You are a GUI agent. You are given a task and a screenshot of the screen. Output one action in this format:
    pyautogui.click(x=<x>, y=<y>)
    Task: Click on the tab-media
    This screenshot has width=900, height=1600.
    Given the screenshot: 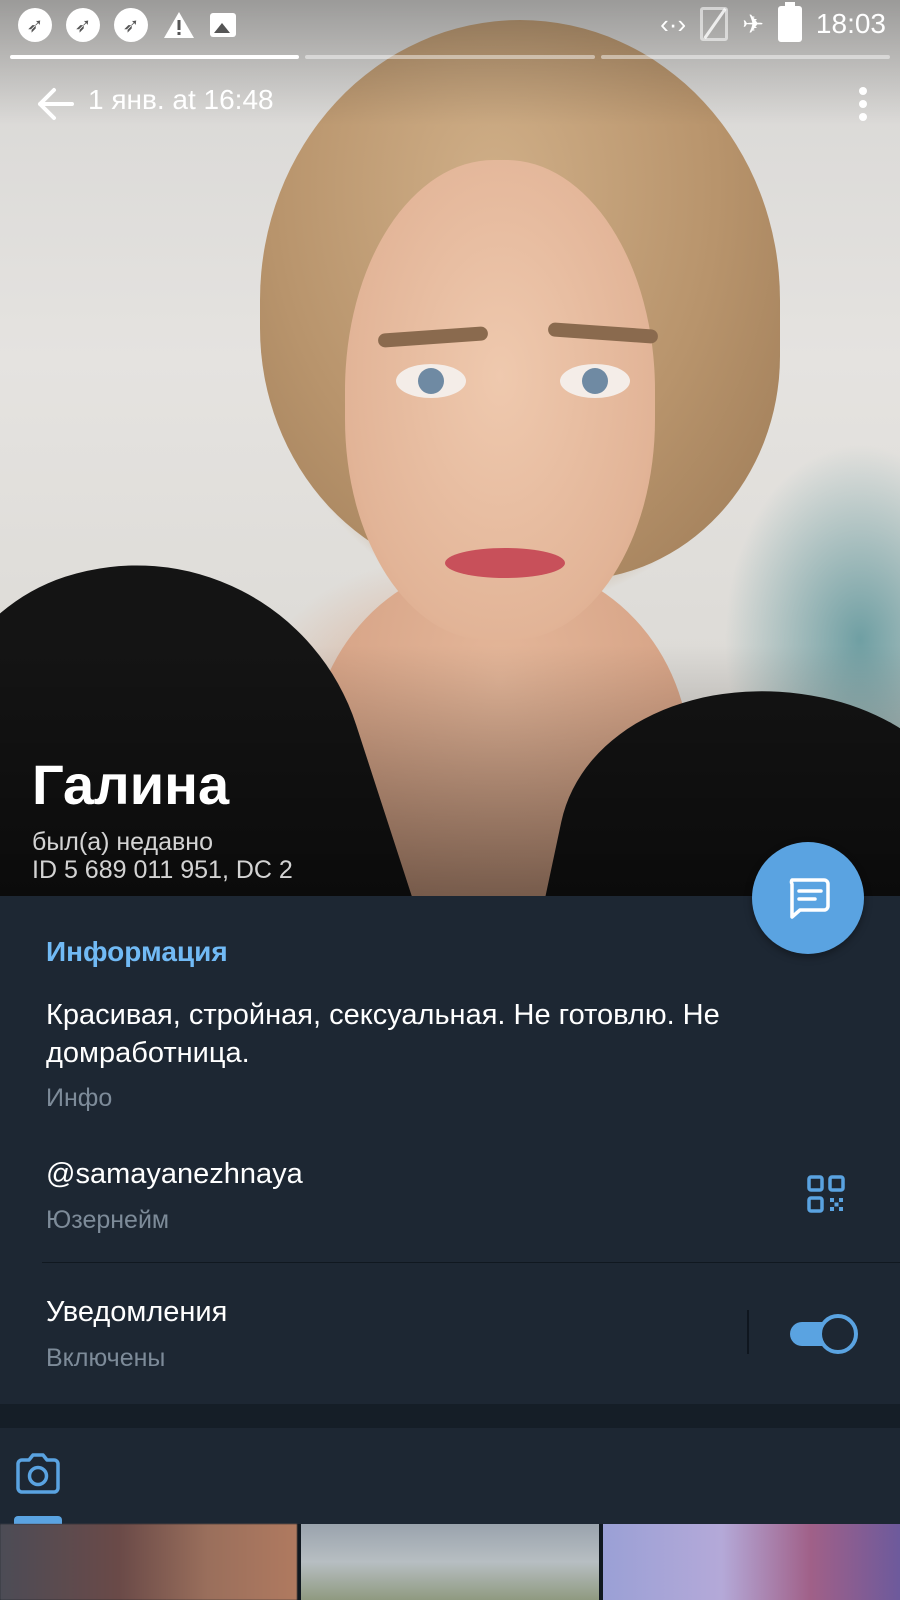 What is the action you would take?
    pyautogui.click(x=38, y=1474)
    